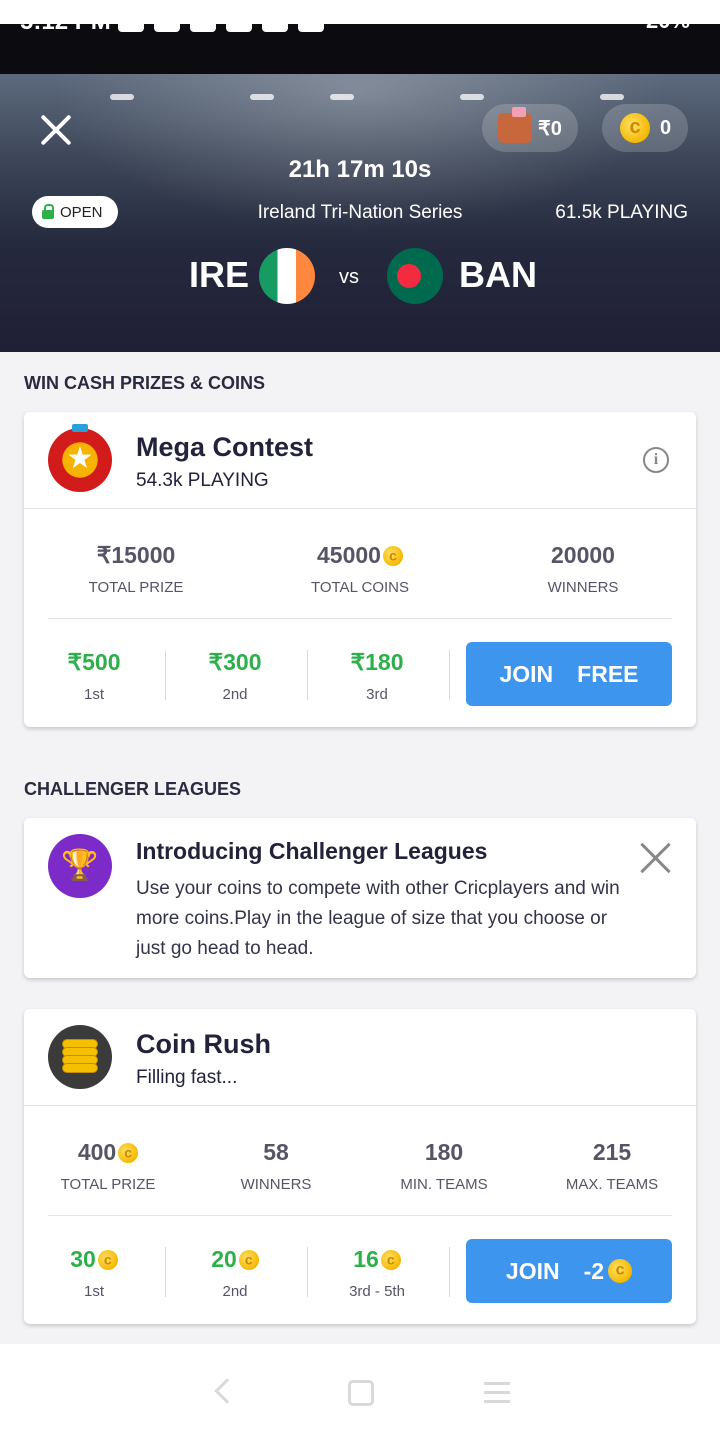 The width and height of the screenshot is (720, 1440). Describe the element at coordinates (366, 1259) in the screenshot. I see `prize-value: 16` at that location.